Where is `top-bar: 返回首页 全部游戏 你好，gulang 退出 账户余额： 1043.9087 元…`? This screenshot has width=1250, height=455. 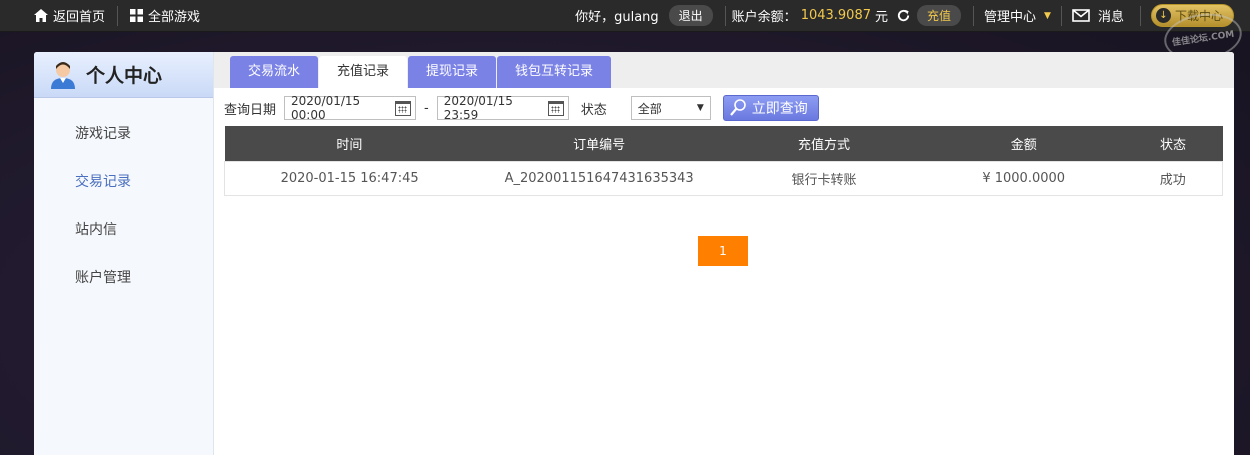
top-bar: 返回首页 全部游戏 你好，gulang 退出 账户余额： 1043.9087 元… is located at coordinates (625, 16).